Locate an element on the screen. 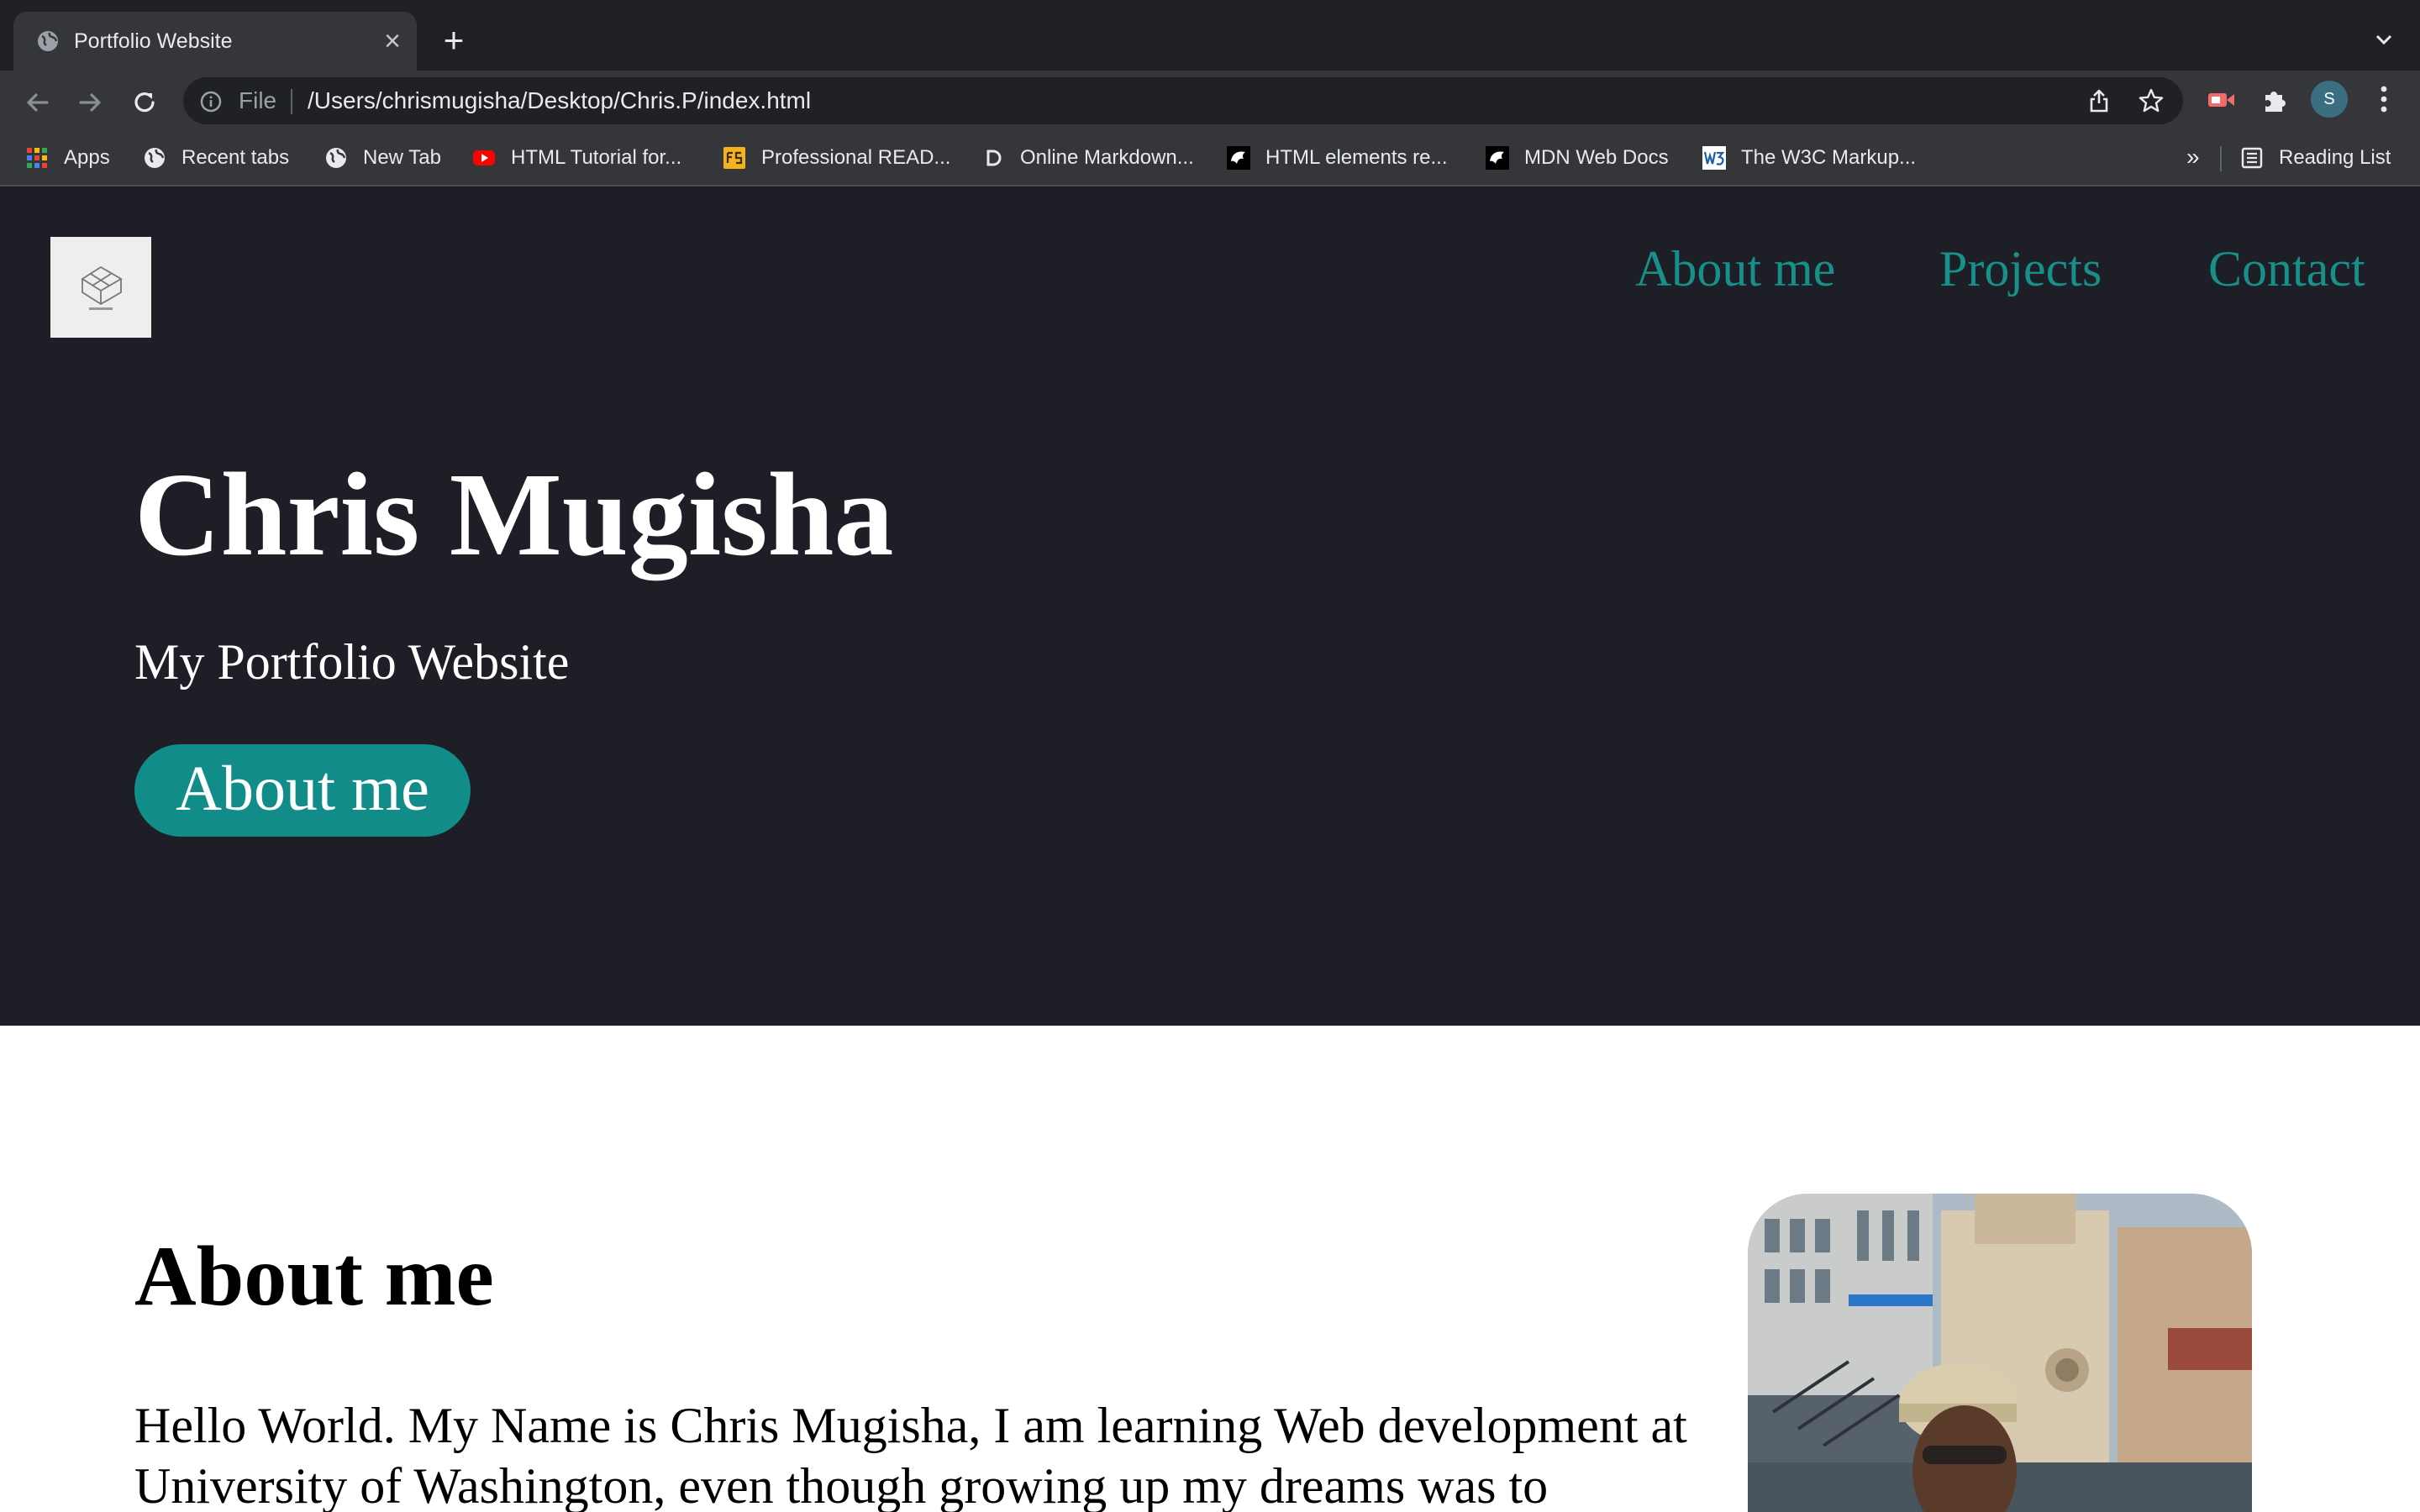  tab-search-chevron-icon is located at coordinates (2384, 39).